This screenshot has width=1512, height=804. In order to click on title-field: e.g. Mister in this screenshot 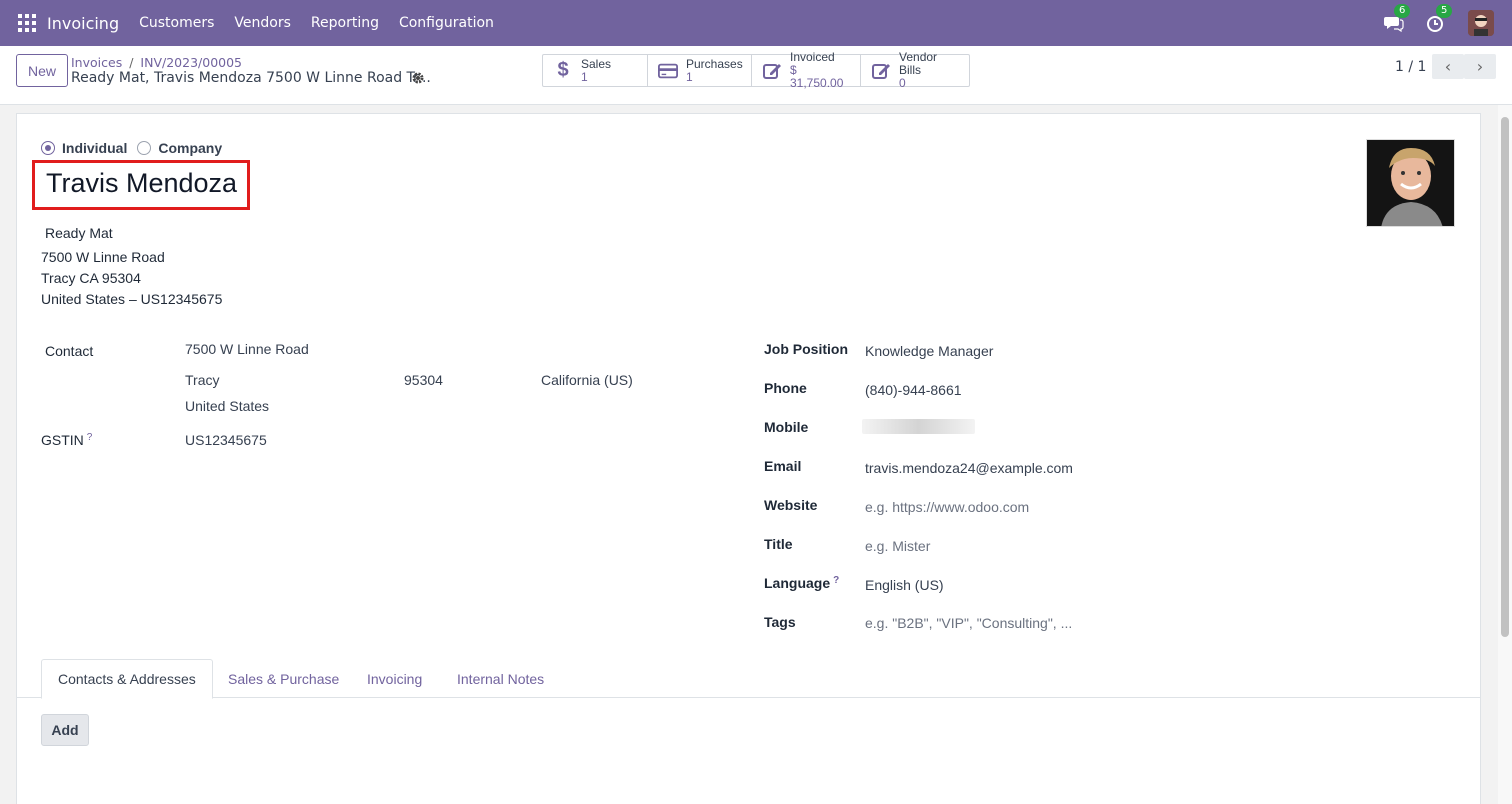, I will do `click(897, 546)`.